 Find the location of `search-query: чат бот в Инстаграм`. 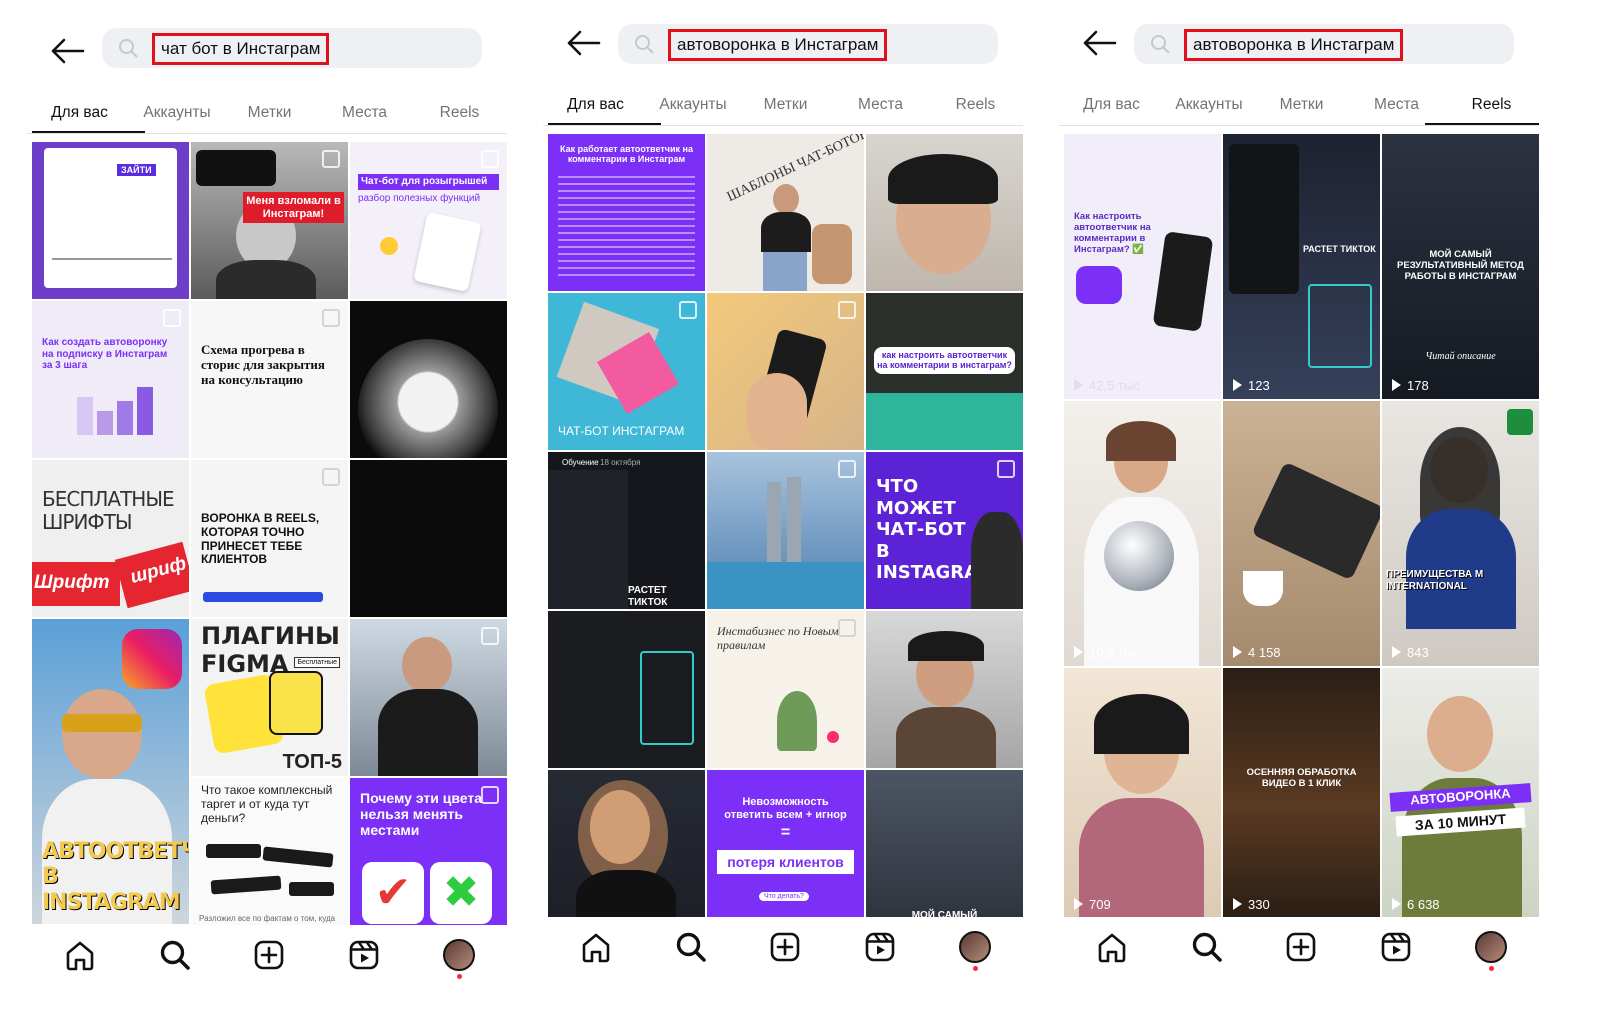

search-query: чат бот в Инстаграм is located at coordinates (241, 49).